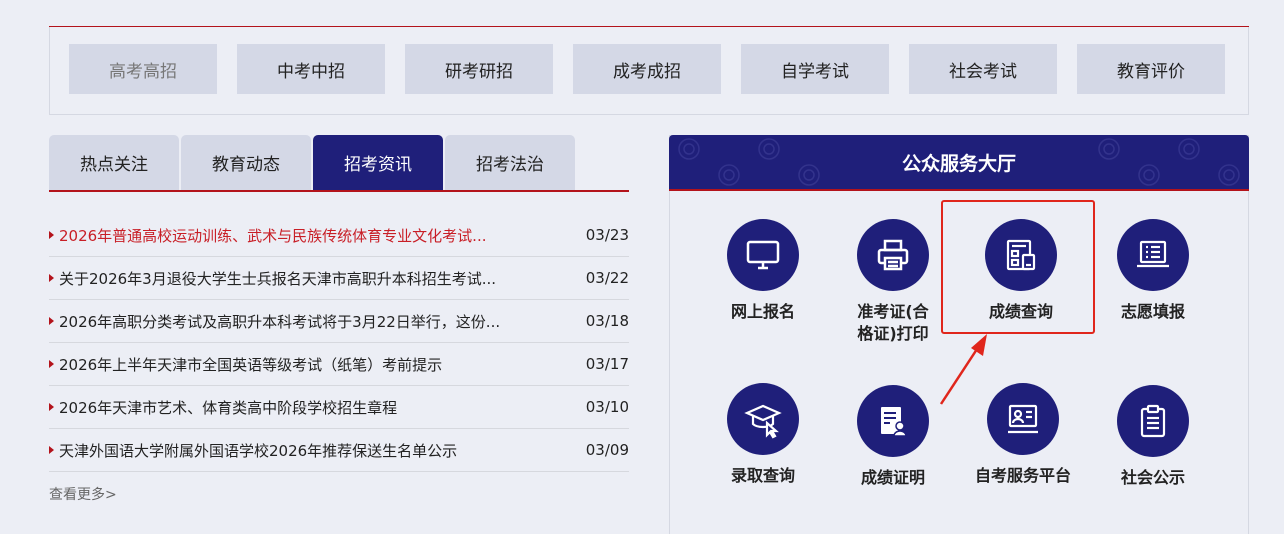 The width and height of the screenshot is (1284, 534). I want to click on service-label: 成绩证明, so click(892, 477).